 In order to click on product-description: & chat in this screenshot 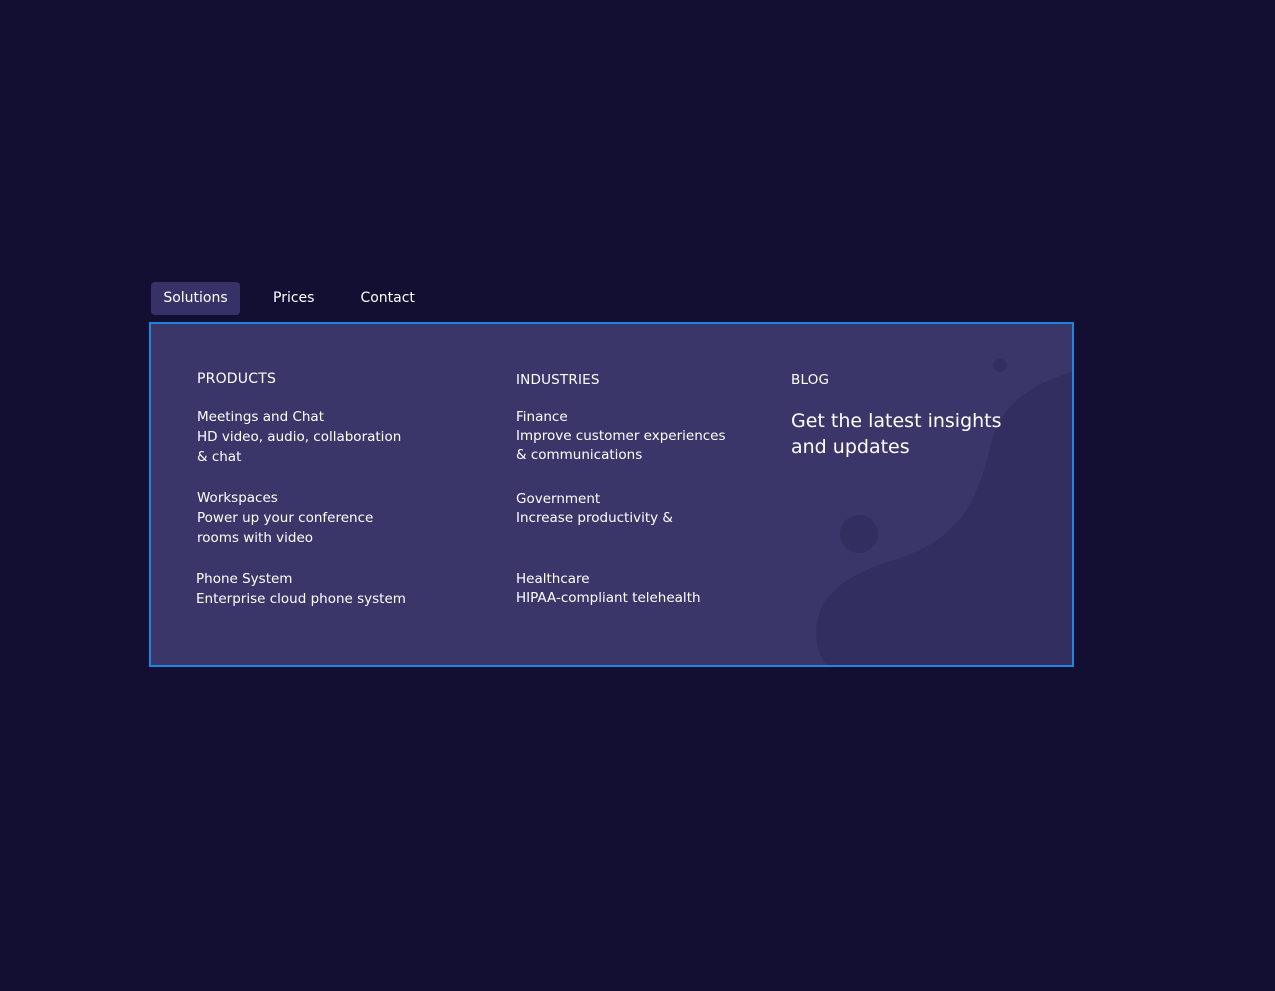, I will do `click(219, 457)`.